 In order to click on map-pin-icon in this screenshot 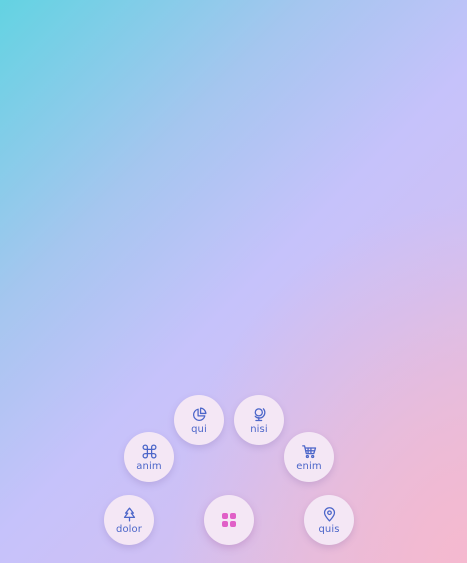, I will do `click(329, 514)`.